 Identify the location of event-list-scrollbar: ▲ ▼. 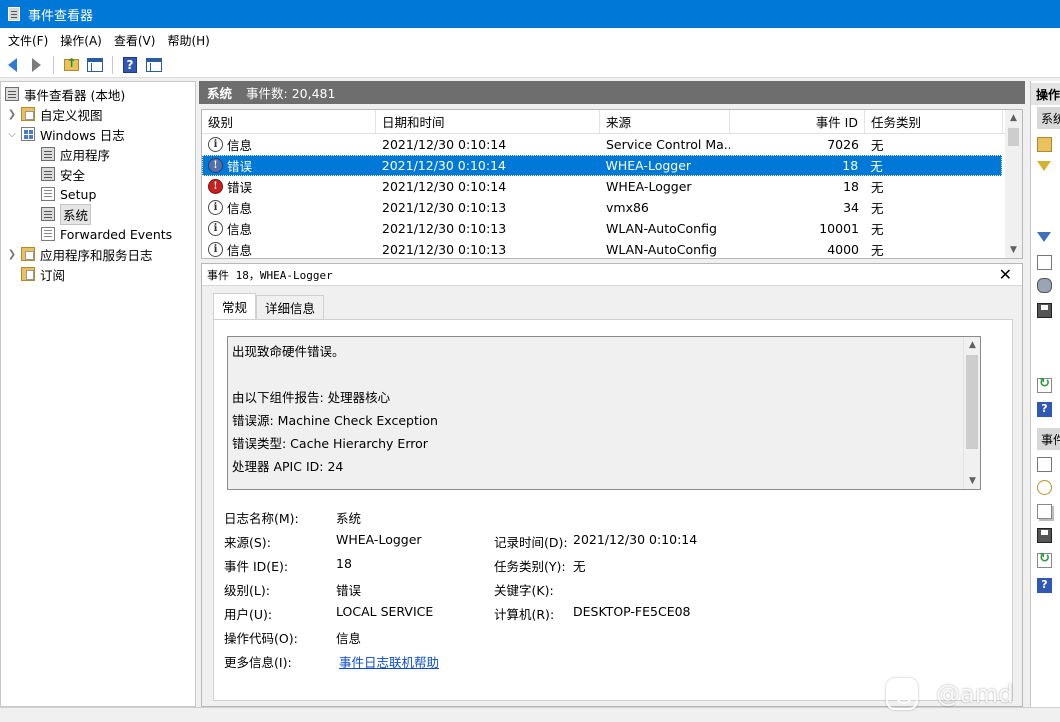
(1013, 184).